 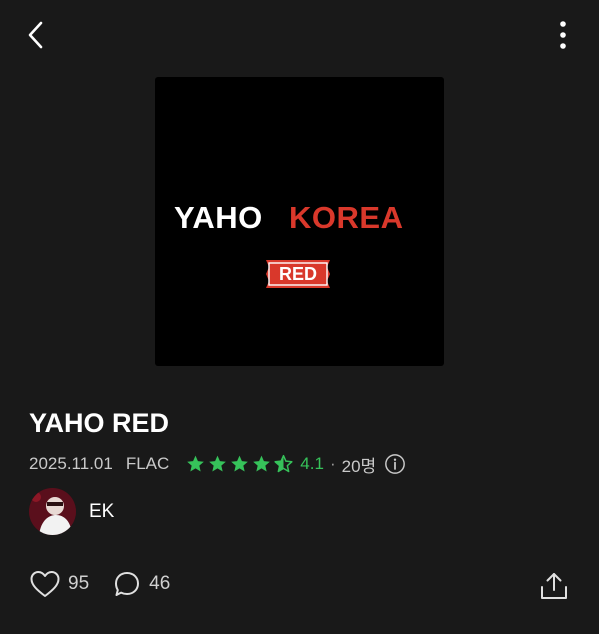 I want to click on chevron-left-icon, so click(x=35, y=35).